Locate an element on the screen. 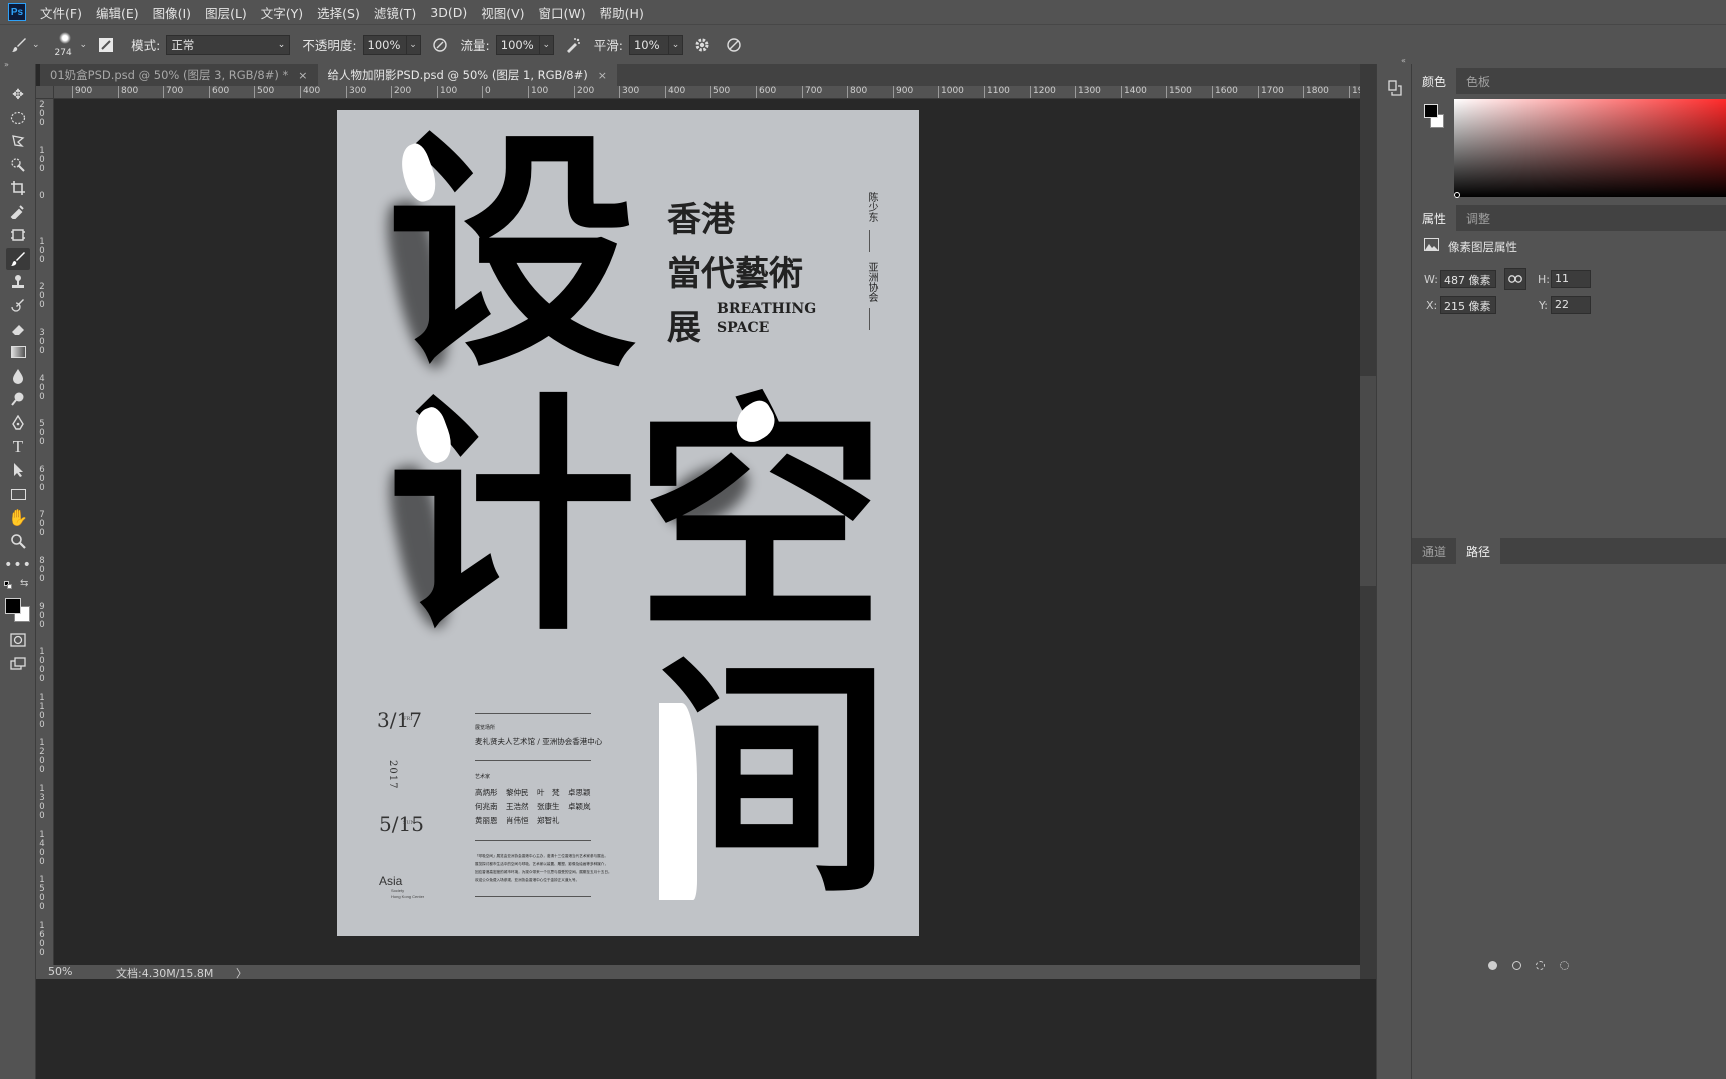 This screenshot has width=1726, height=1079. menu-file: 文件(F) is located at coordinates (61, 12).